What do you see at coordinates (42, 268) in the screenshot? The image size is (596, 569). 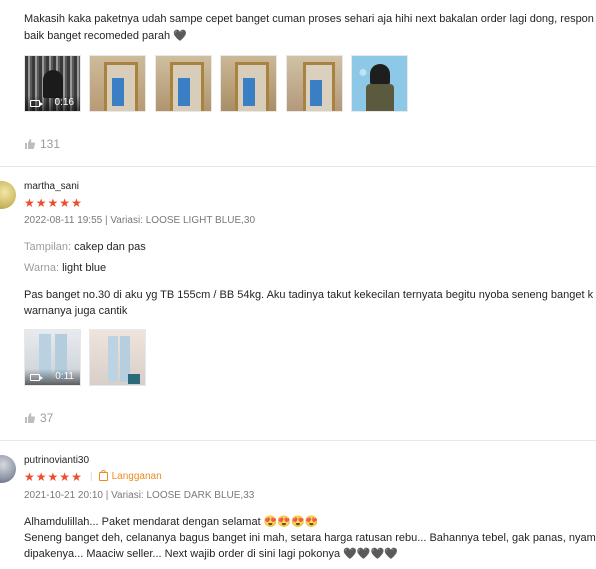 I see `attribute-key: Warna:` at bounding box center [42, 268].